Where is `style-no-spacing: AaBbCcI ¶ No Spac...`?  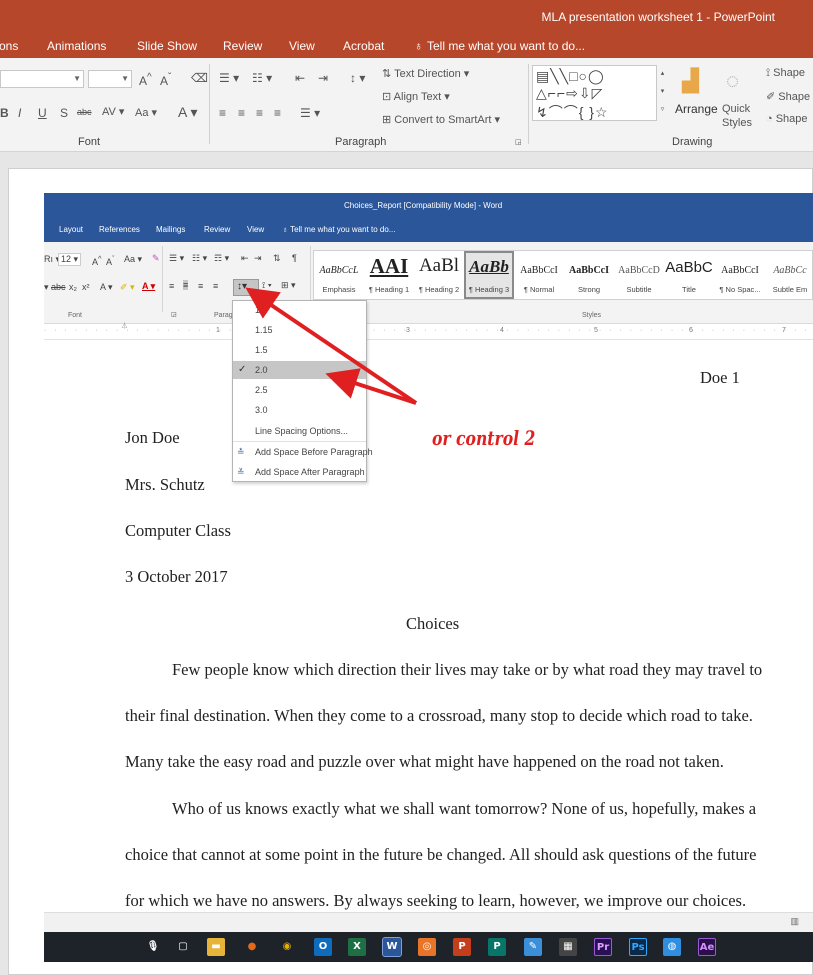
style-no-spacing: AaBbCcI ¶ No Spac... is located at coordinates (740, 275).